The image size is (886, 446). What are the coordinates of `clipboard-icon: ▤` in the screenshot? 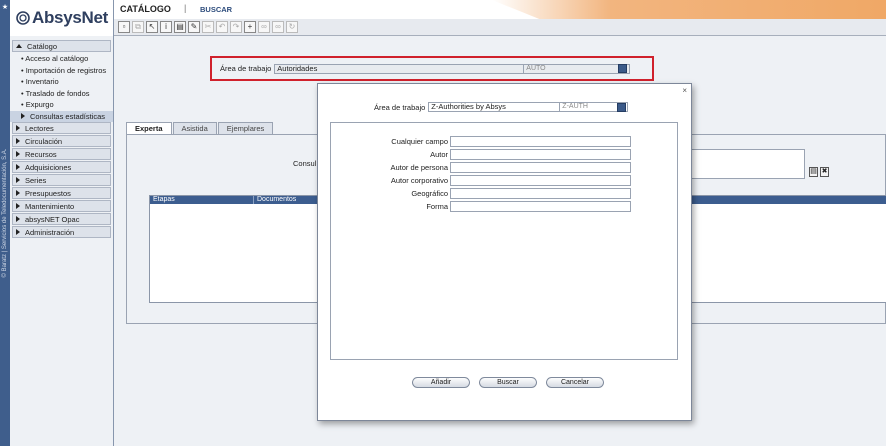 It's located at (813, 172).